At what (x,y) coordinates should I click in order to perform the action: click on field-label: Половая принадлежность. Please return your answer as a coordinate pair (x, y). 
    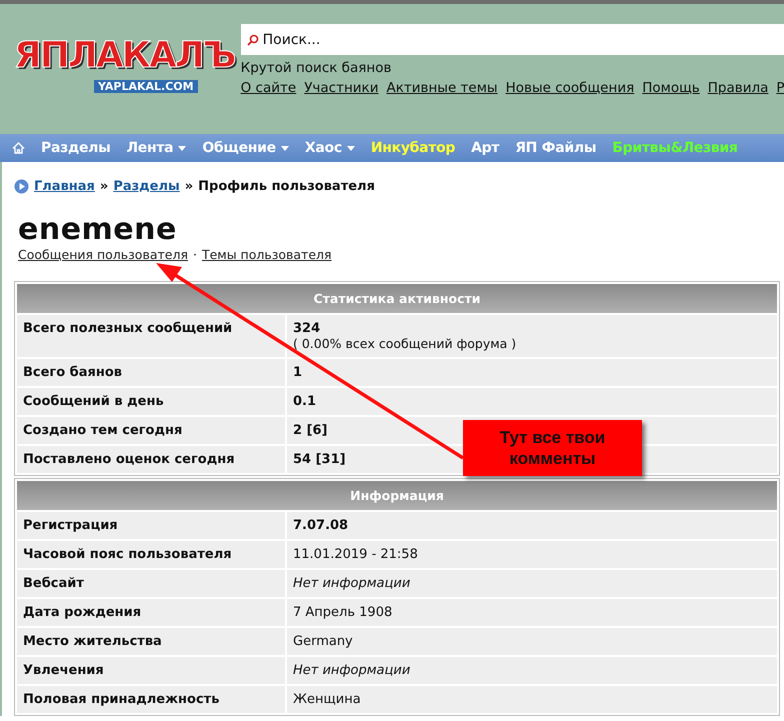
    Looking at the image, I should click on (151, 699).